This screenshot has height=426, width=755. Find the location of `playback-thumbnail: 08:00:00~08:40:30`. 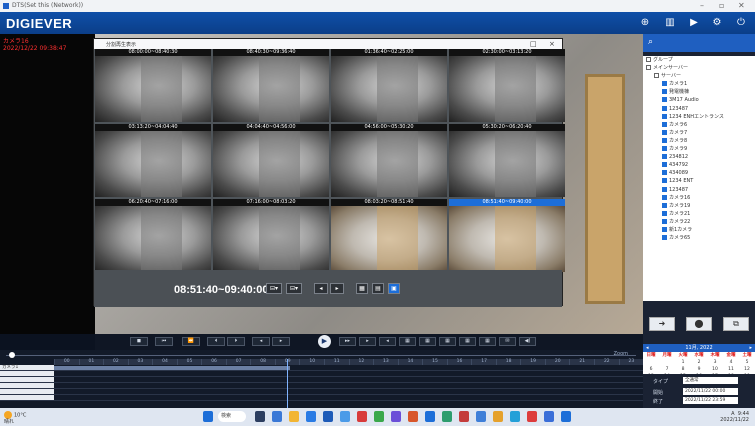

playback-thumbnail: 08:00:00~08:40:30 is located at coordinates (153, 85).